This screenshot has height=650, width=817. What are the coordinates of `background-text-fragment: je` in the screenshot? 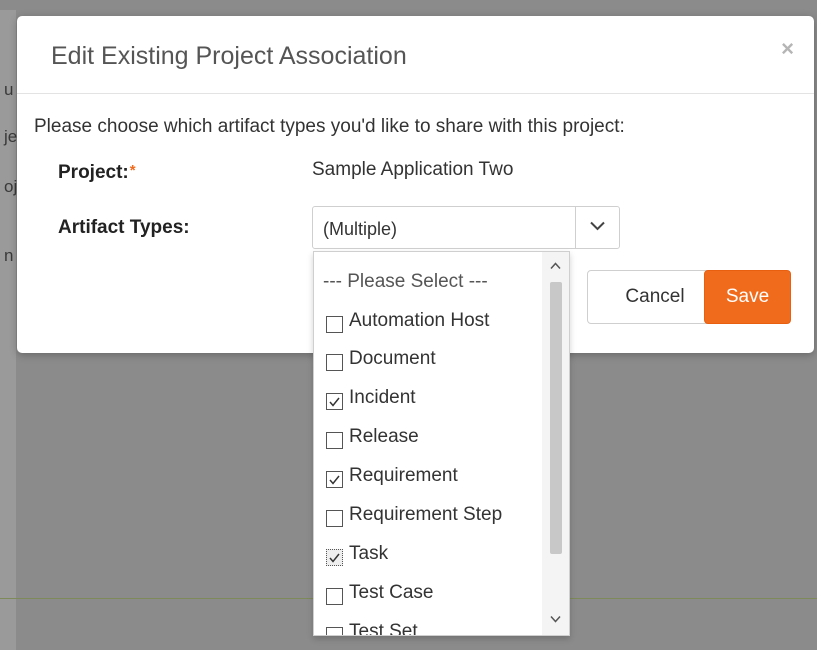 It's located at (11, 136).